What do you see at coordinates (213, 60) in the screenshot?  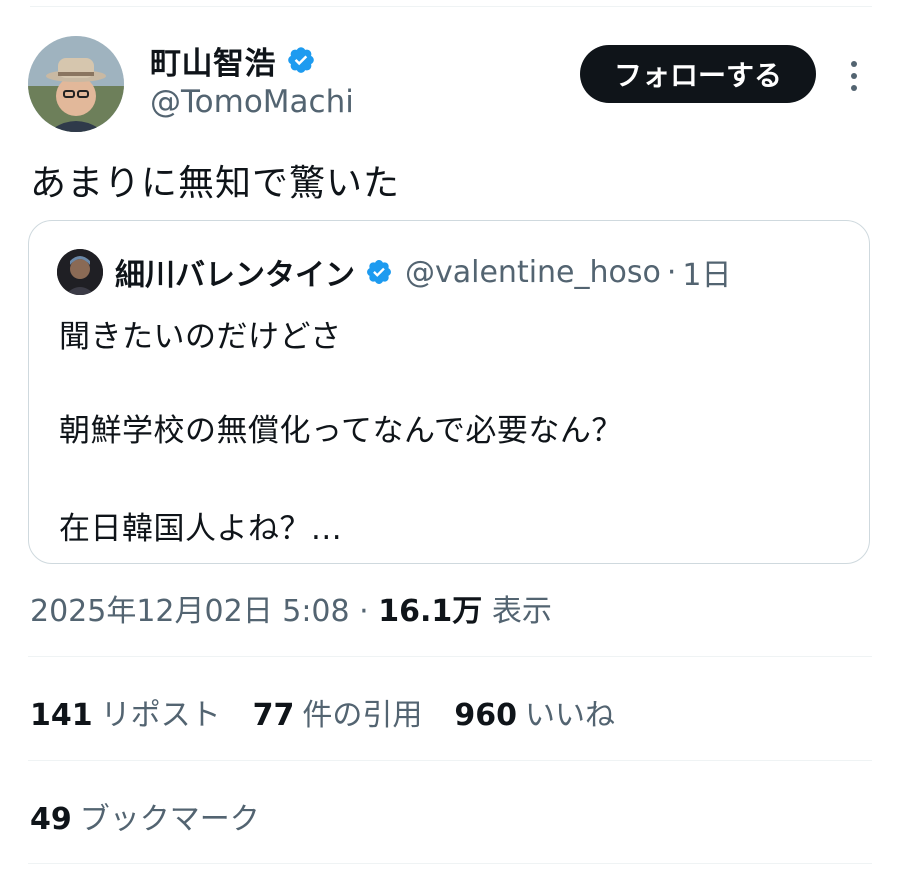 I see `author-display-name: 町山智浩` at bounding box center [213, 60].